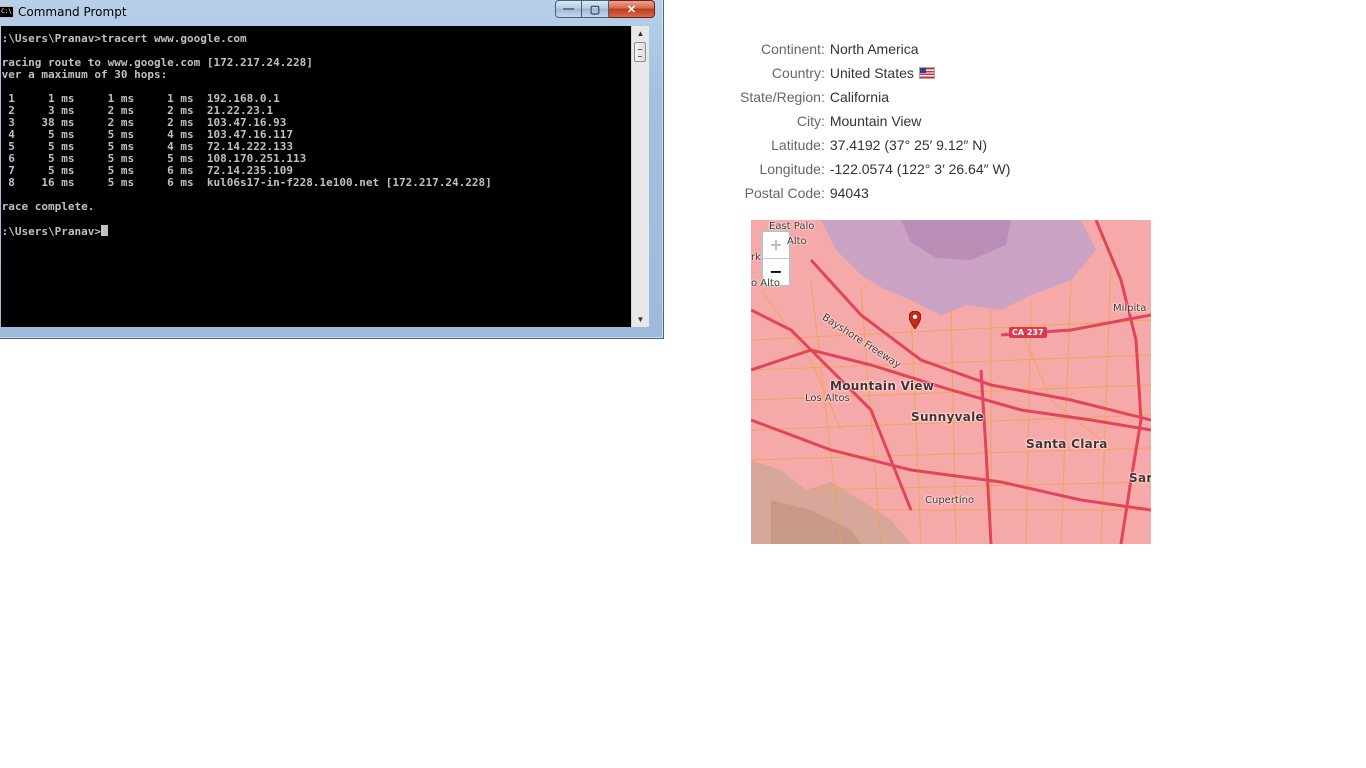 This screenshot has width=1366, height=768. What do you see at coordinates (782, 97) in the screenshot?
I see `state-label: State/Region:` at bounding box center [782, 97].